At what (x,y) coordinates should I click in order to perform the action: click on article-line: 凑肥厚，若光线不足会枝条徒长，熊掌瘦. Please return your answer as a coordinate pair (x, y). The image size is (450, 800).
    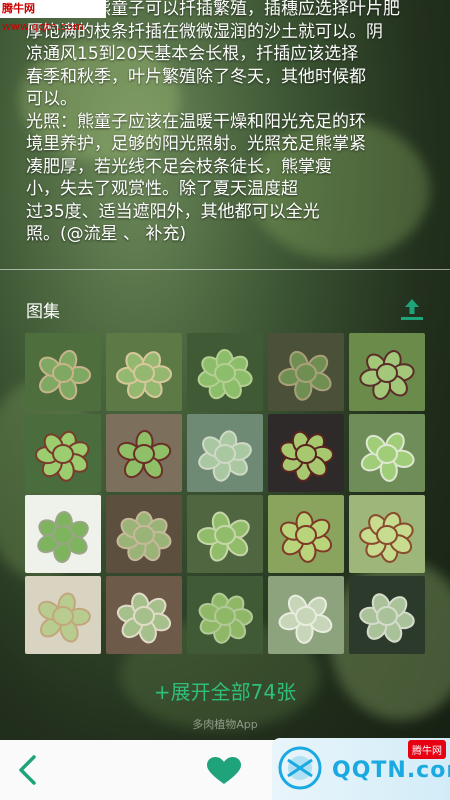
    Looking at the image, I should click on (179, 166).